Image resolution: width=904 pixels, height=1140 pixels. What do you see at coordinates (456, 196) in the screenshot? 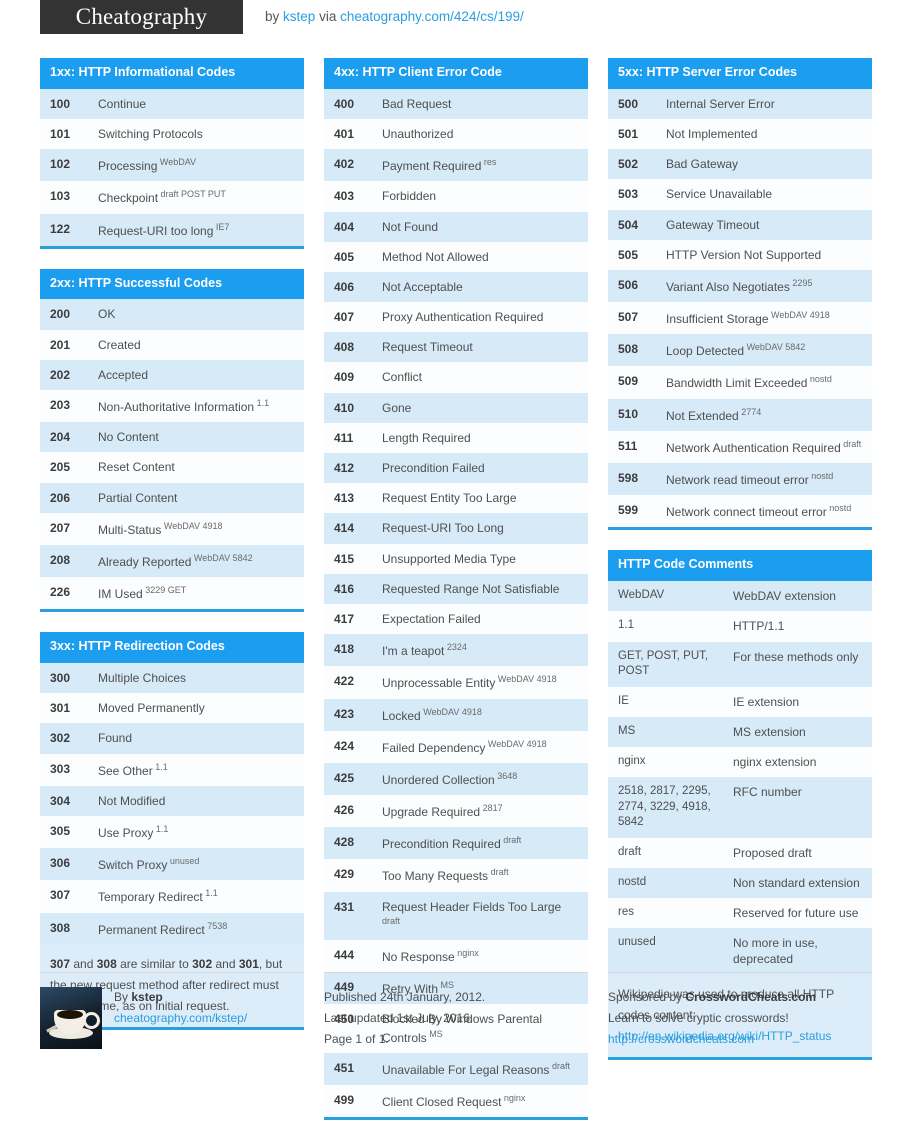
I see `table-row: 403 Forbidden` at bounding box center [456, 196].